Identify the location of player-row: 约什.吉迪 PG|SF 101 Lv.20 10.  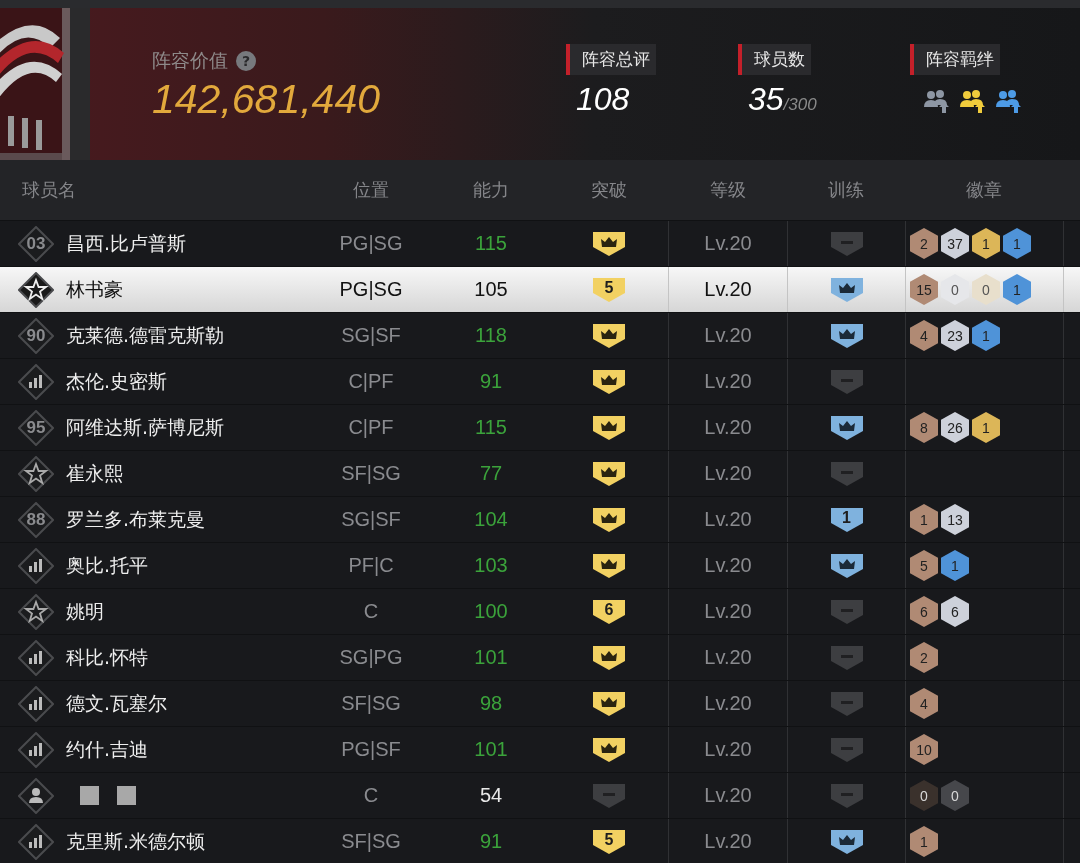
(540, 749).